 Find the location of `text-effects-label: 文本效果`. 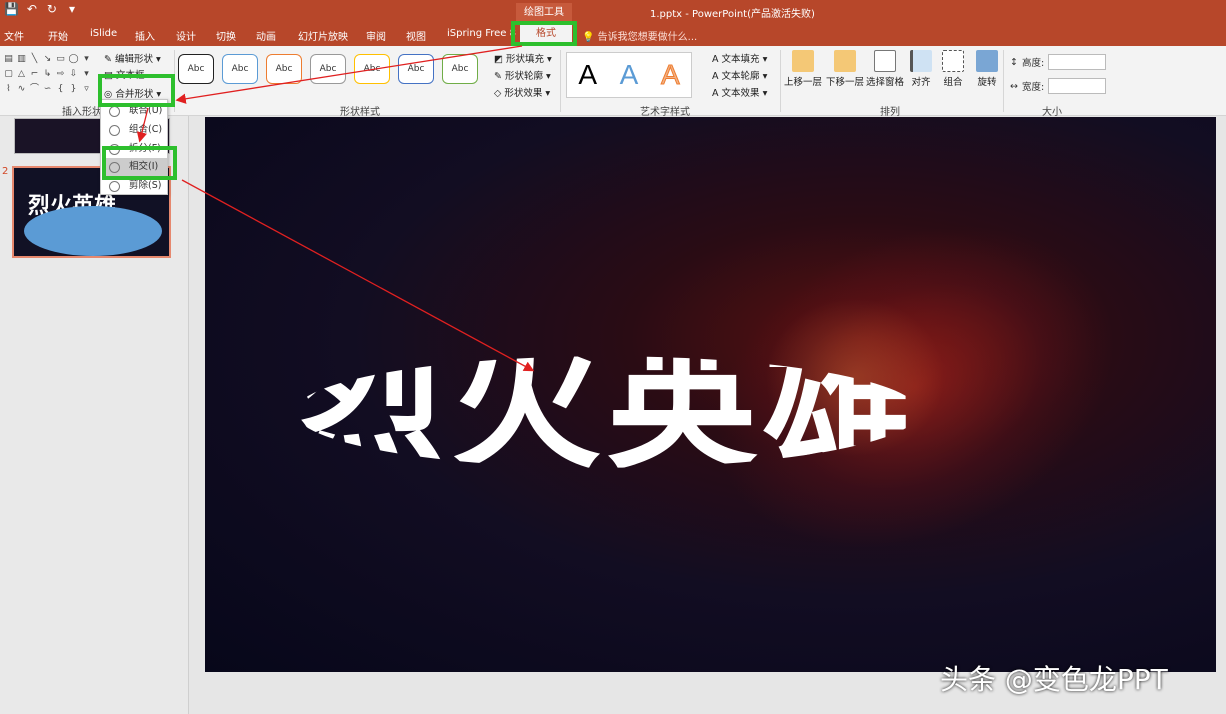

text-effects-label: 文本效果 is located at coordinates (740, 93).